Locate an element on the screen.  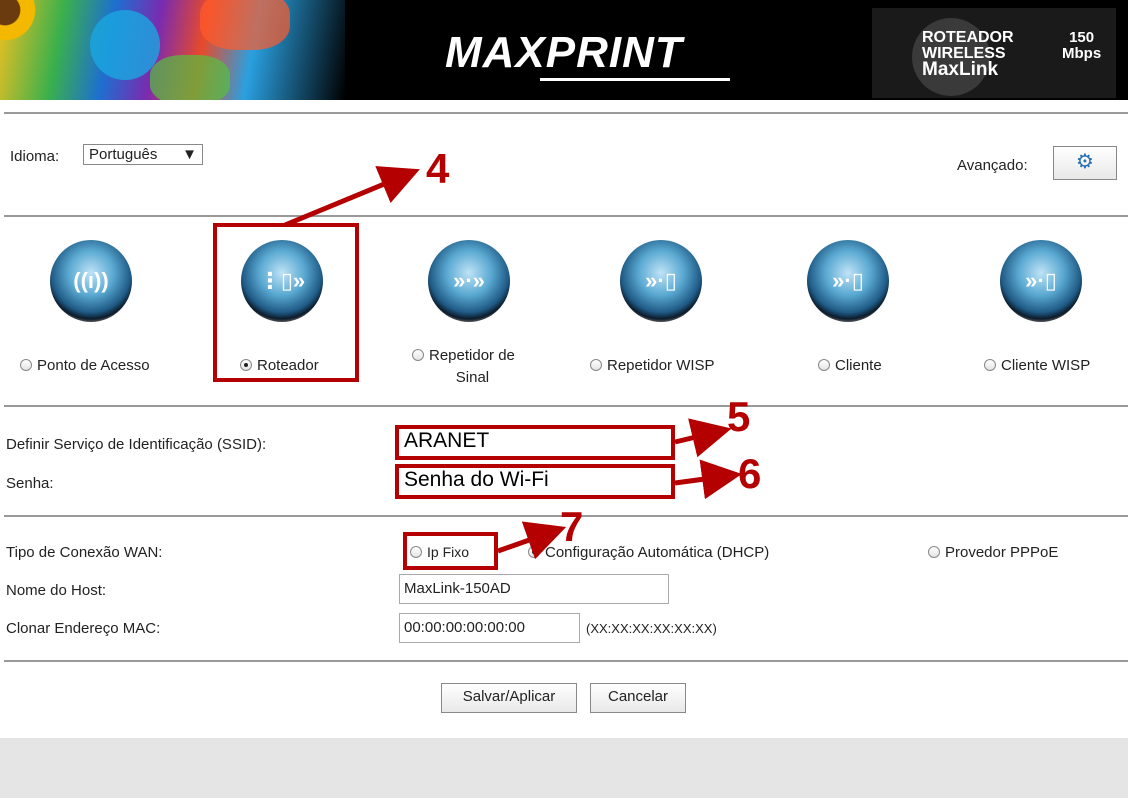
mac-input: 00:00:00:00:00:00 is located at coordinates (489, 628).